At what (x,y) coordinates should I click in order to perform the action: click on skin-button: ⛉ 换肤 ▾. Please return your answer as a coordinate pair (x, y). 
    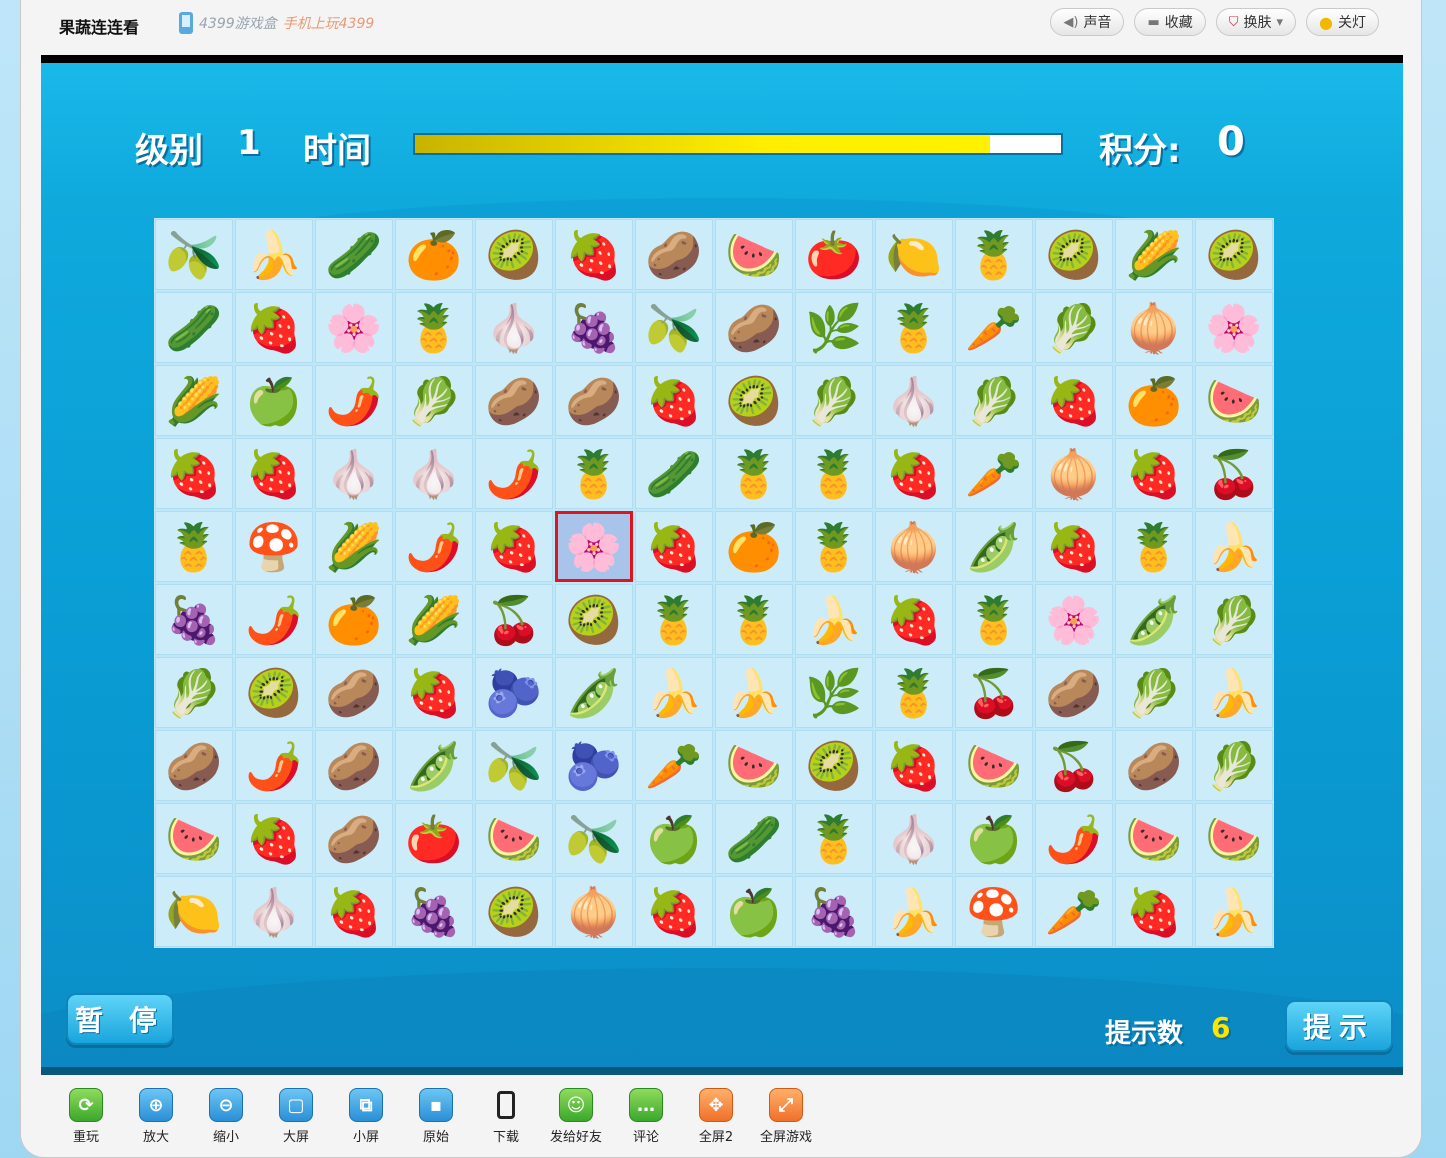
    Looking at the image, I should click on (1256, 22).